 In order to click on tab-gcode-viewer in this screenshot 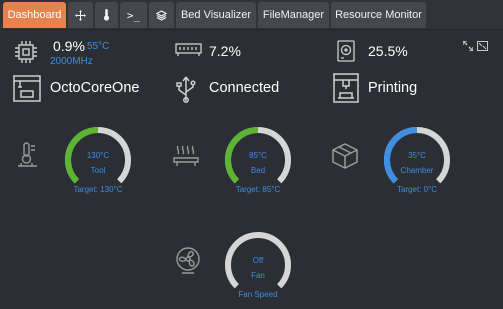, I will do `click(161, 15)`.